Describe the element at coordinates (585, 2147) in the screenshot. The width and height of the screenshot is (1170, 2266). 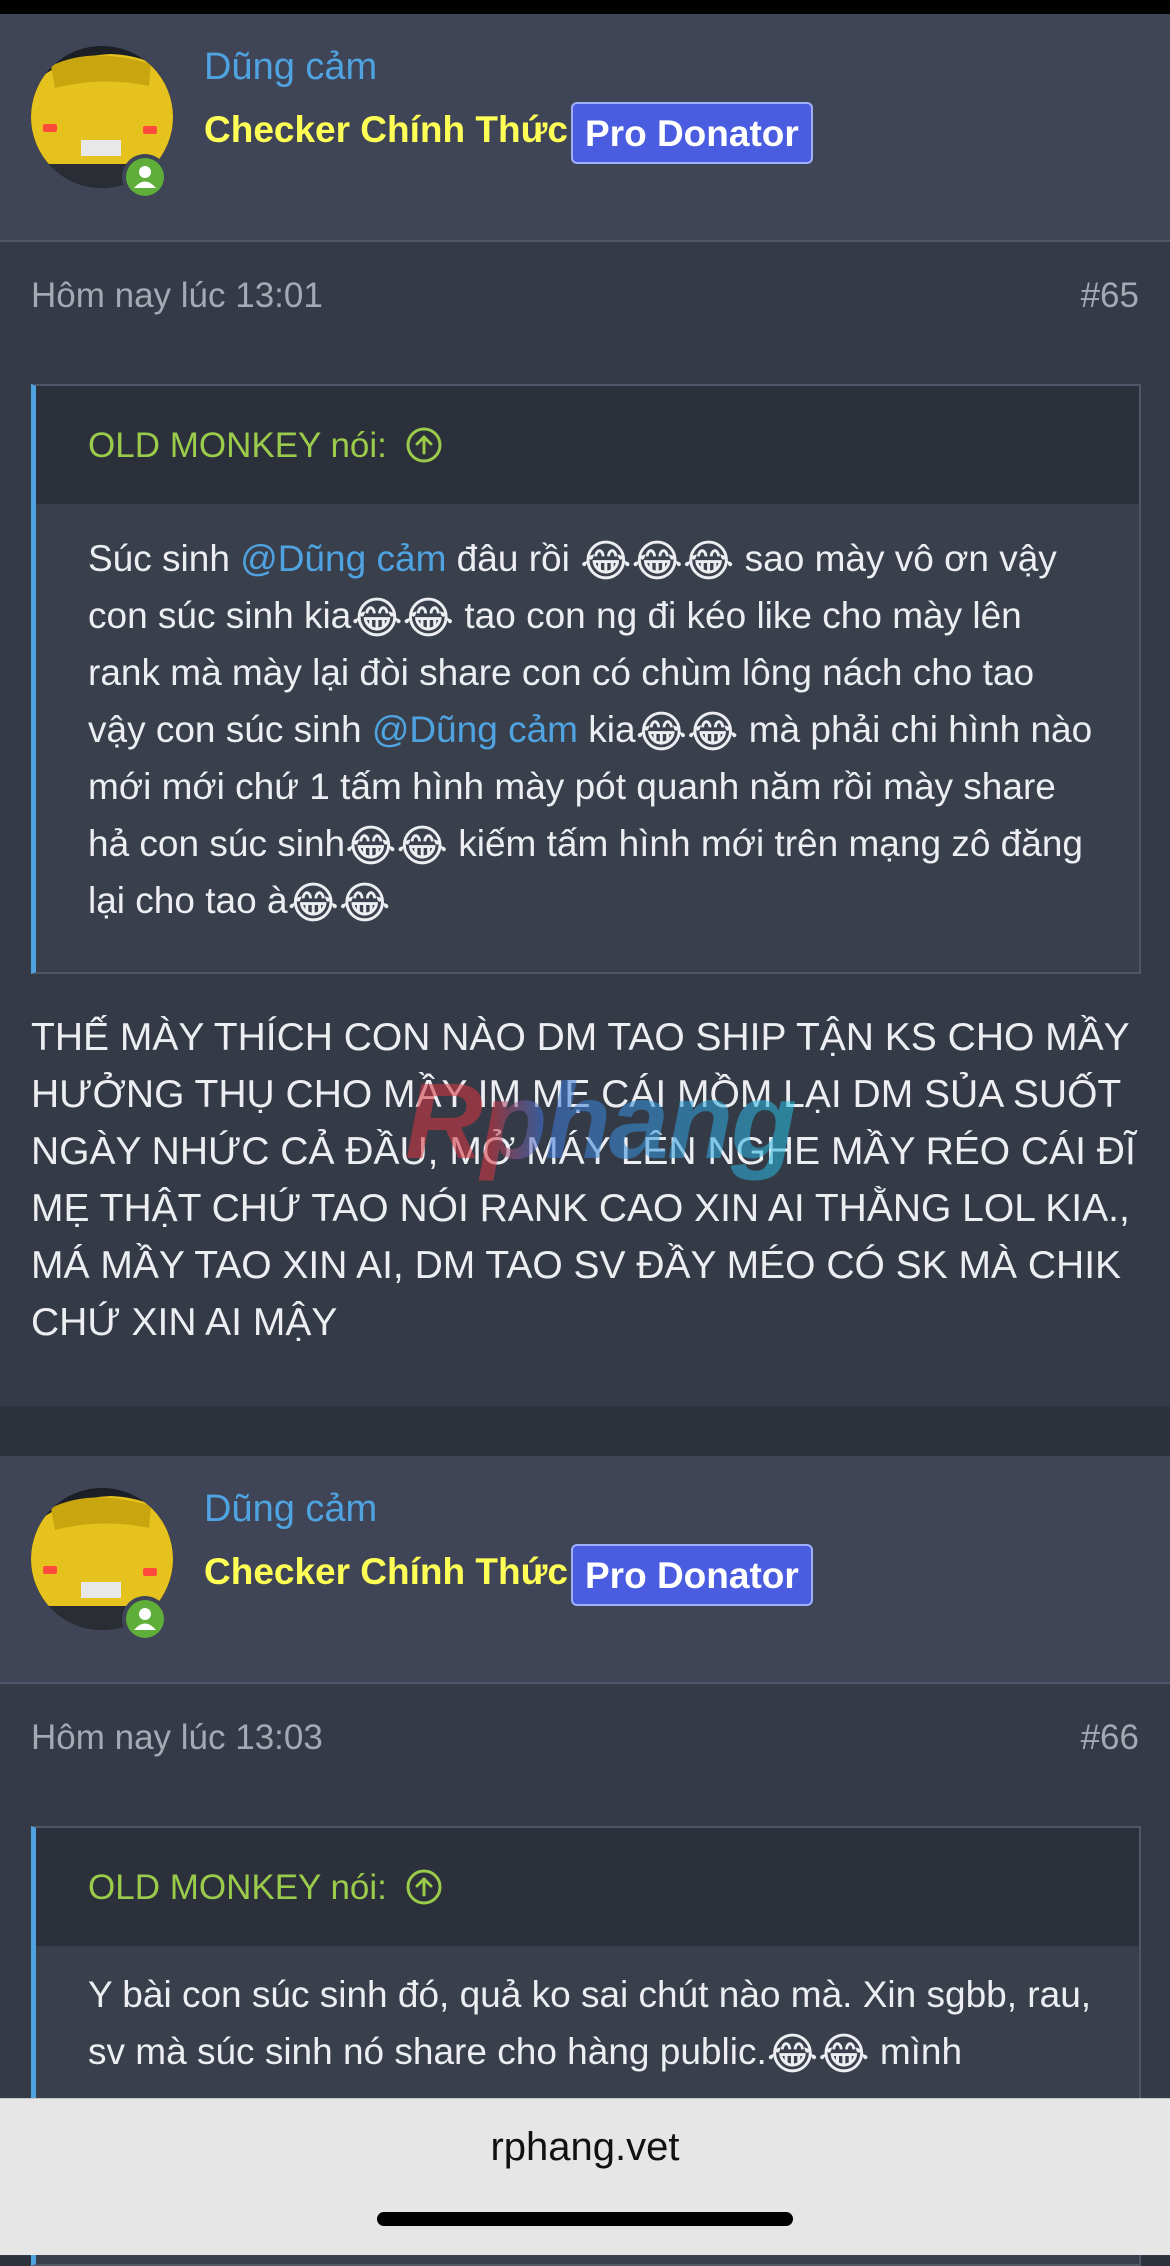
I see `address-bar: rphang.vet` at that location.